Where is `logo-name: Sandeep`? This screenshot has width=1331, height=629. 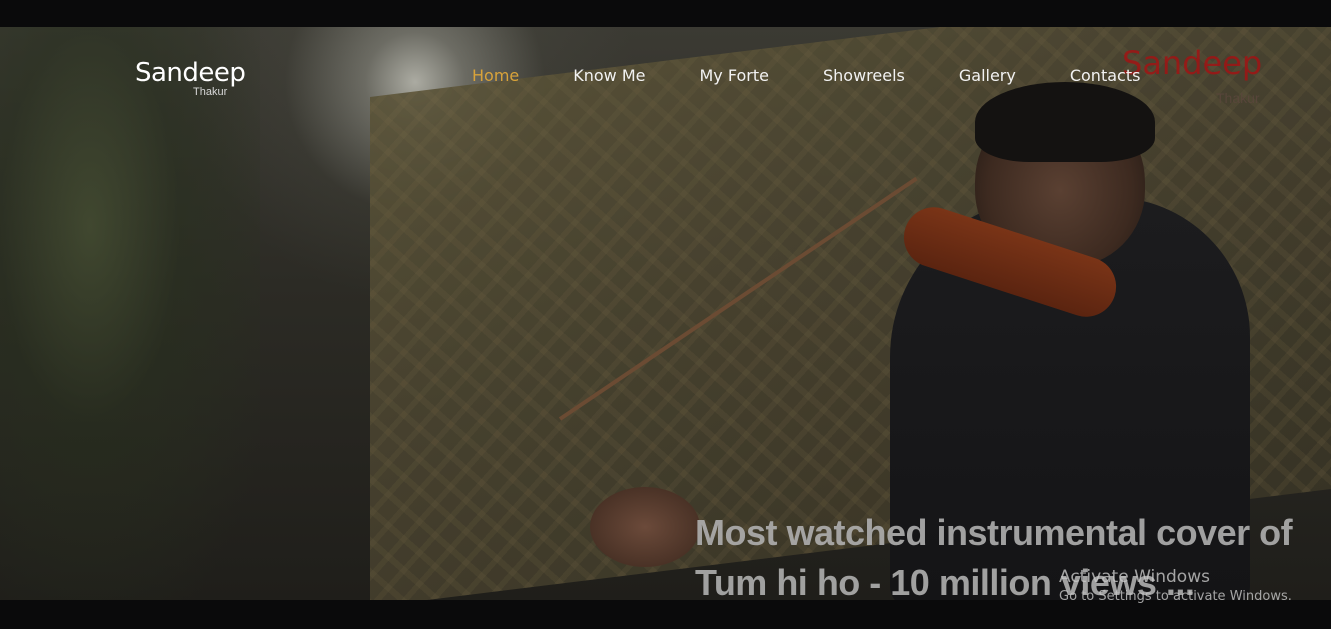
logo-name: Sandeep is located at coordinates (190, 73).